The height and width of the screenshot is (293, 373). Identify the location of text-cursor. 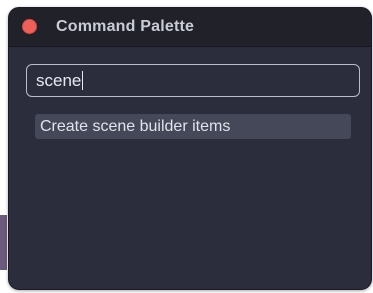
(83, 80).